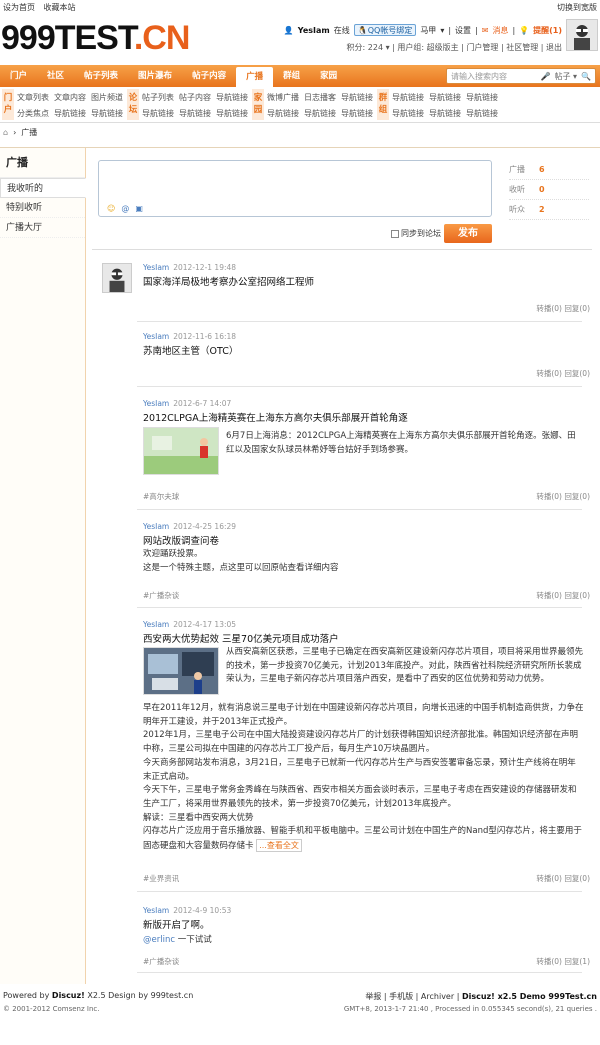  I want to click on stat-following: 收听 0, so click(549, 190).